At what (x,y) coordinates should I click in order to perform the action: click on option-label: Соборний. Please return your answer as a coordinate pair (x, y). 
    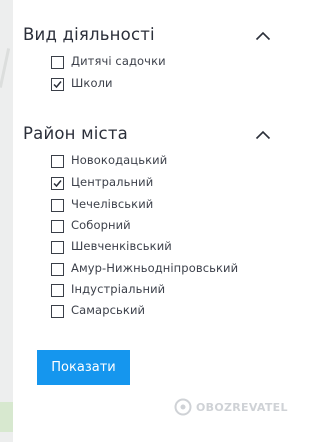
    Looking at the image, I should click on (101, 225).